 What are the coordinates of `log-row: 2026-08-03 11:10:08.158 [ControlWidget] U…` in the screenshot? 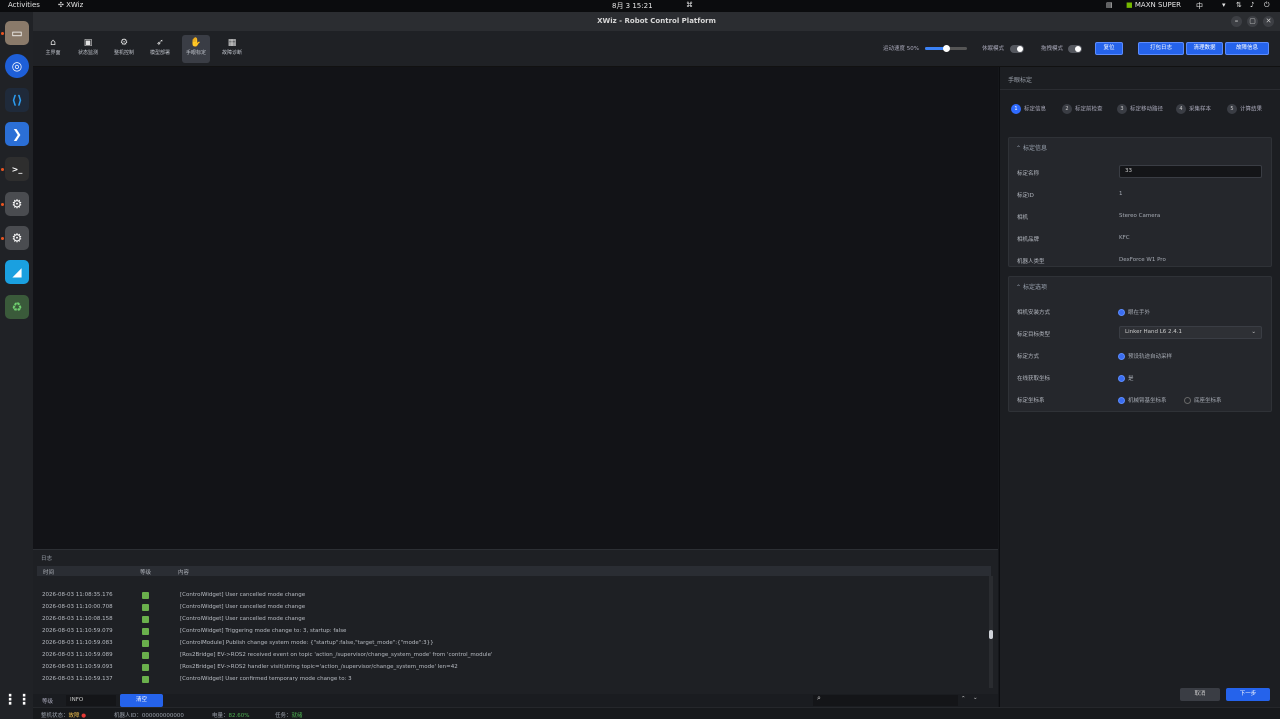 It's located at (514, 619).